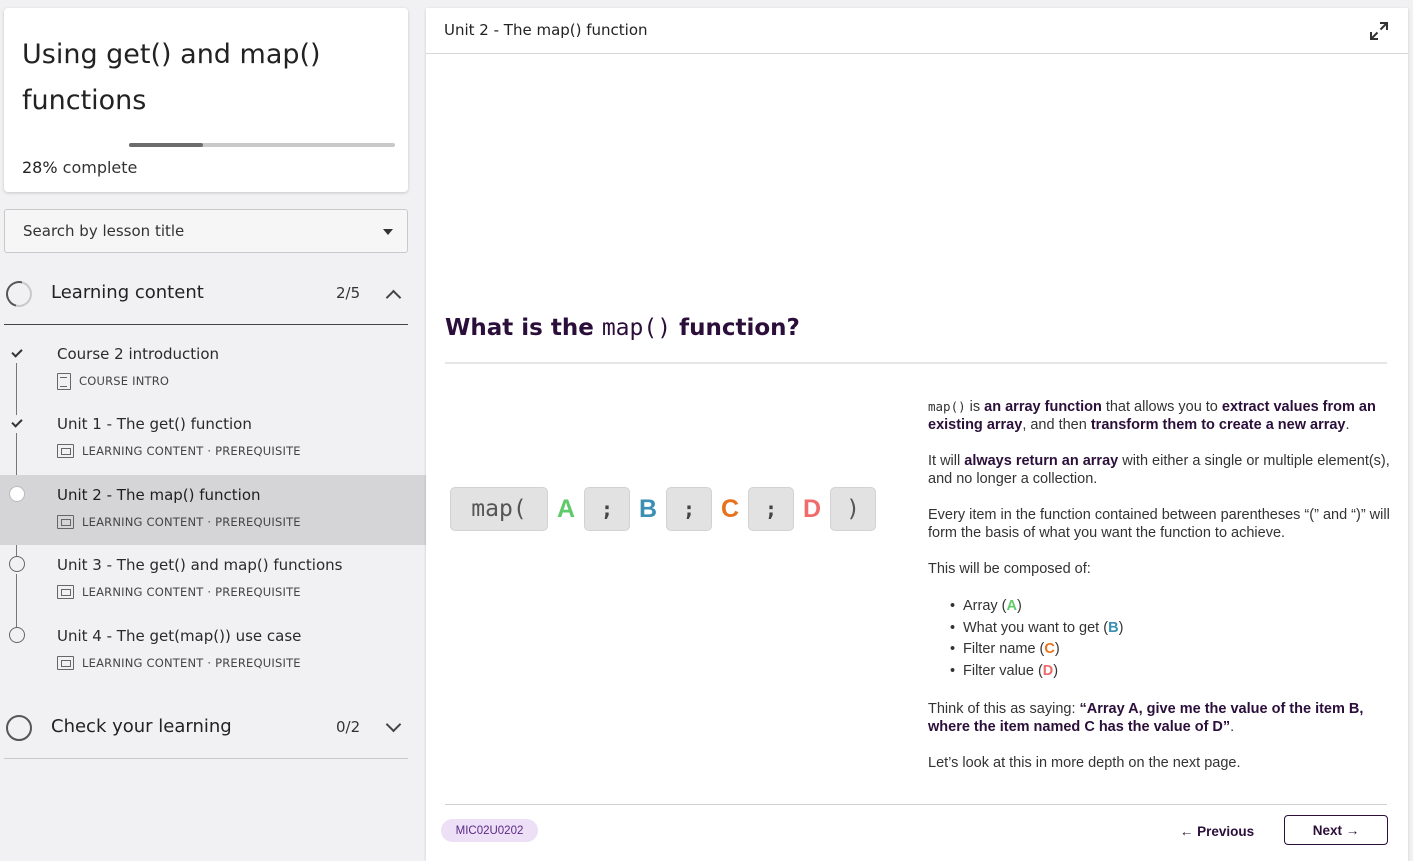 The width and height of the screenshot is (1413, 861). Describe the element at coordinates (1161, 407) in the screenshot. I see `desc-text: that allows you to` at that location.